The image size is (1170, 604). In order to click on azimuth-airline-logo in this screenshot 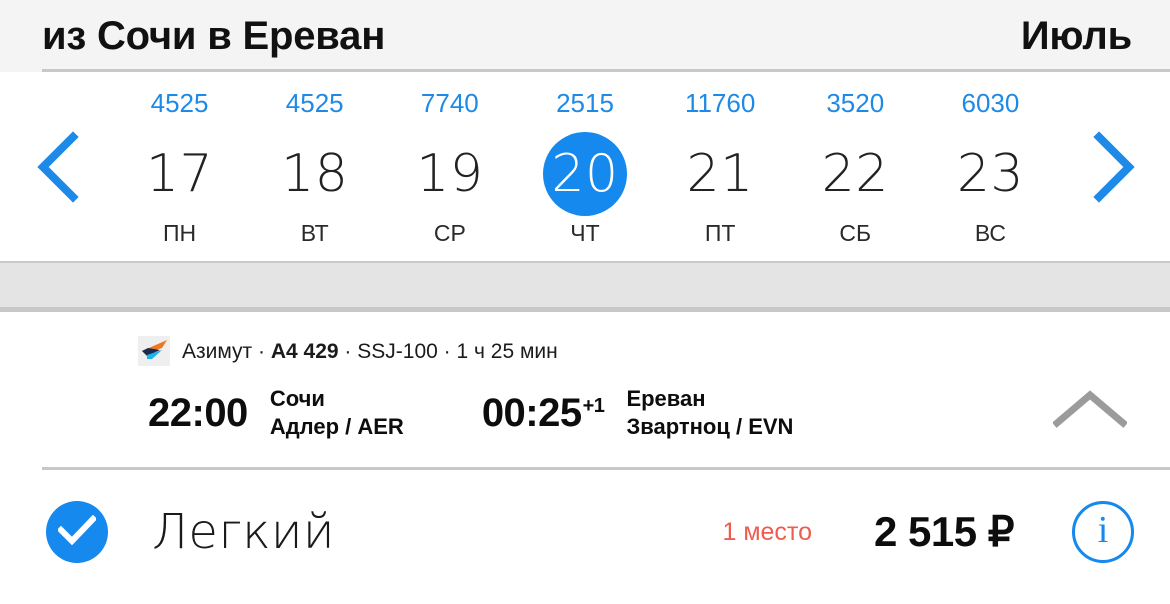, I will do `click(154, 351)`.